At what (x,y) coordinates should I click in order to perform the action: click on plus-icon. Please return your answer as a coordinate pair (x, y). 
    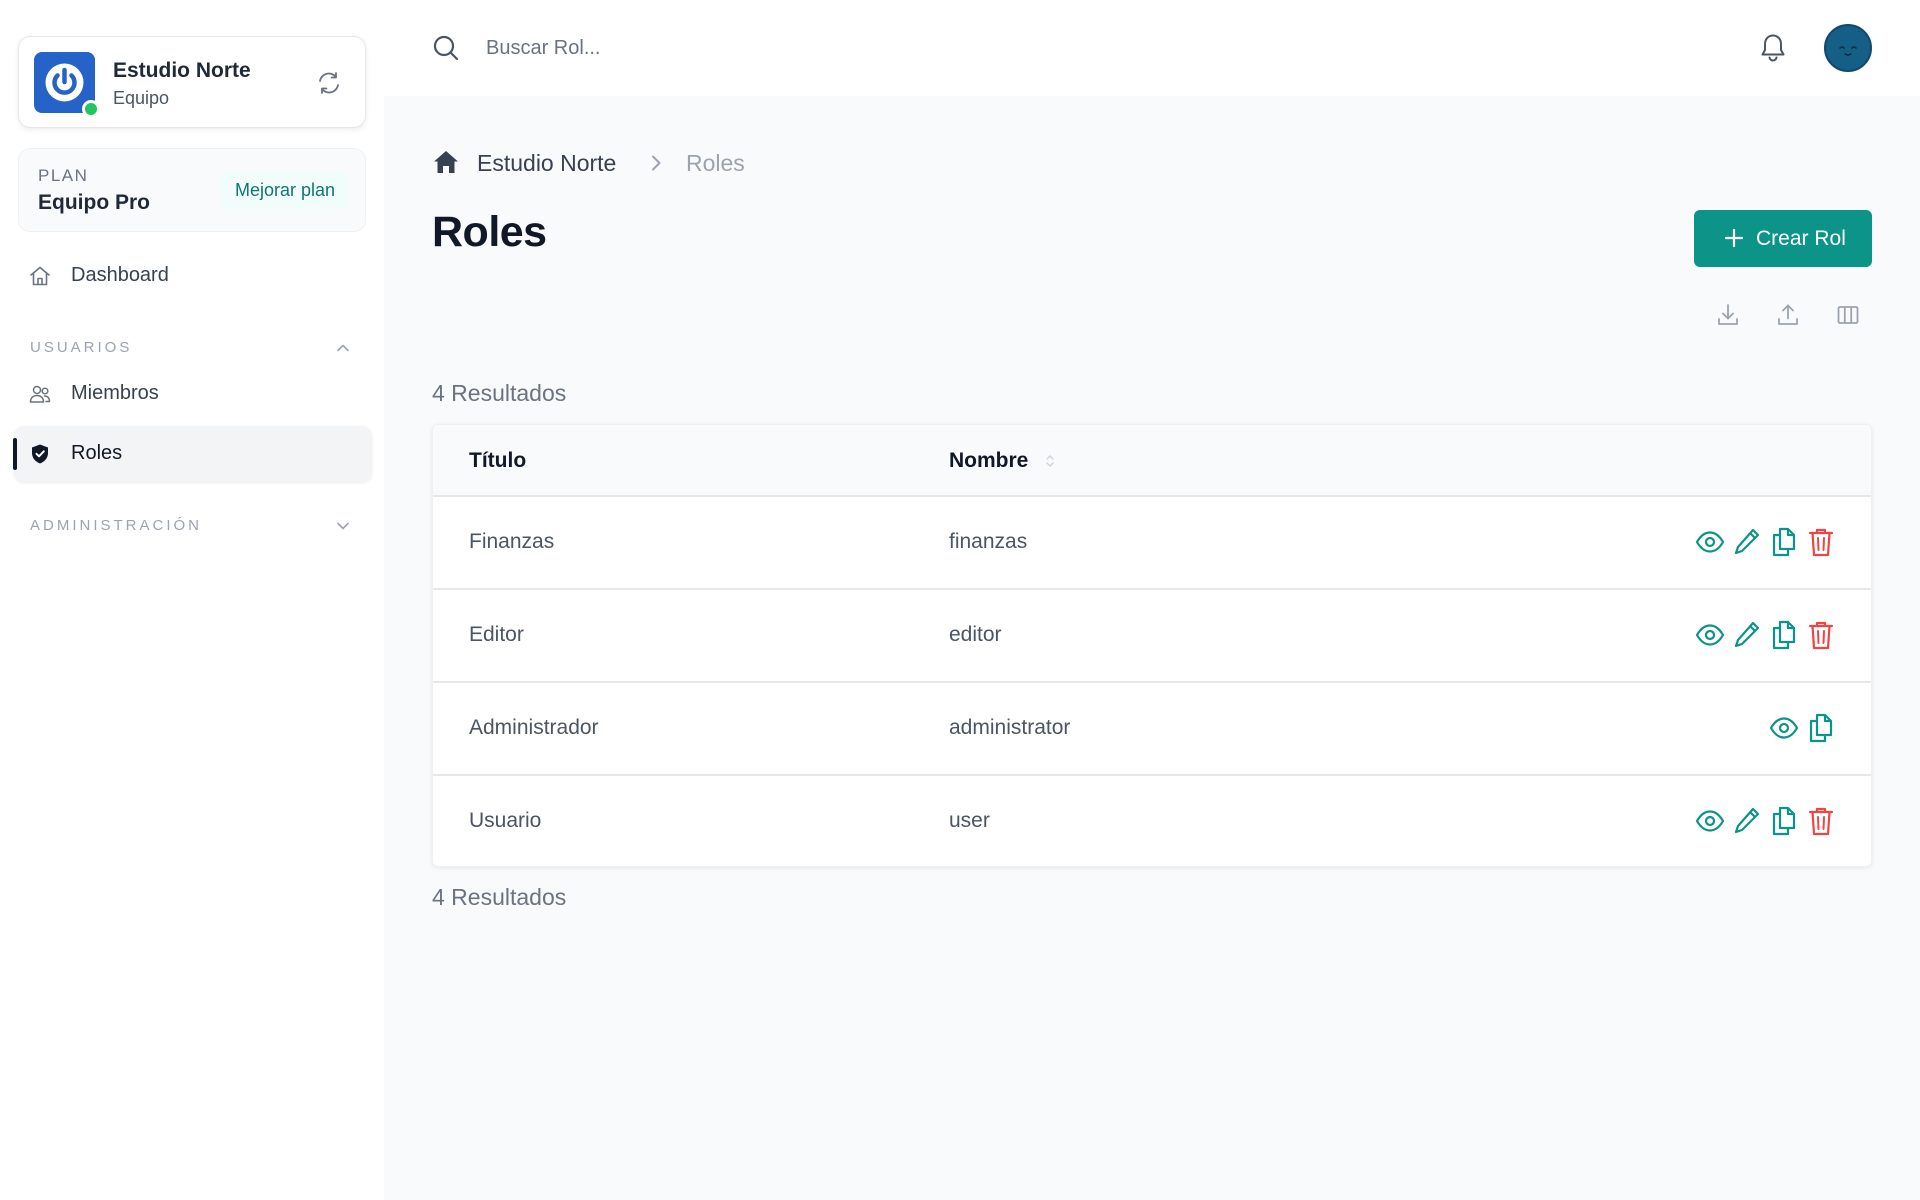
    Looking at the image, I should click on (1734, 238).